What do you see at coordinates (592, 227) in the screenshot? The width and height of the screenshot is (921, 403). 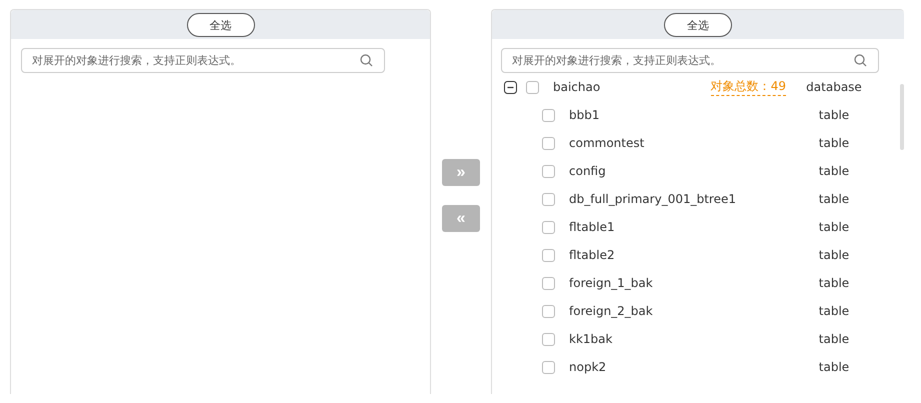 I see `table-name: fltable1` at bounding box center [592, 227].